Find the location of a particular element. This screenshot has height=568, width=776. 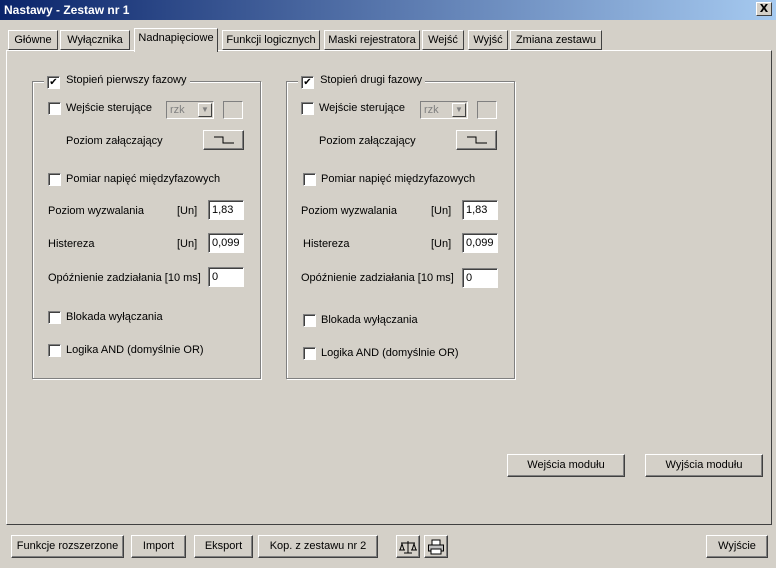

stage1-legend: ✔ Stopień pierwszy fazowy is located at coordinates (117, 82).